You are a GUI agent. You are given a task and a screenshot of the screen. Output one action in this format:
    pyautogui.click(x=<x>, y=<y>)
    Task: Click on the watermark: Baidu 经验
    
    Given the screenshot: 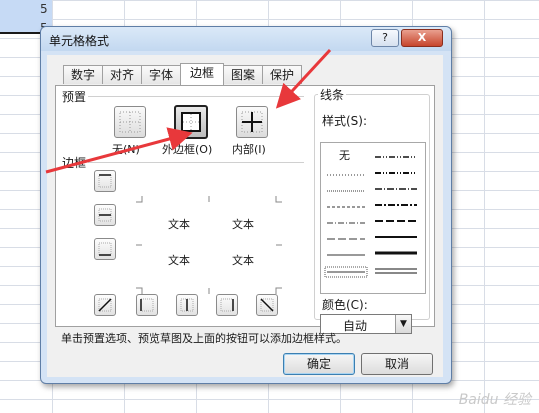 What is the action you would take?
    pyautogui.click(x=494, y=400)
    